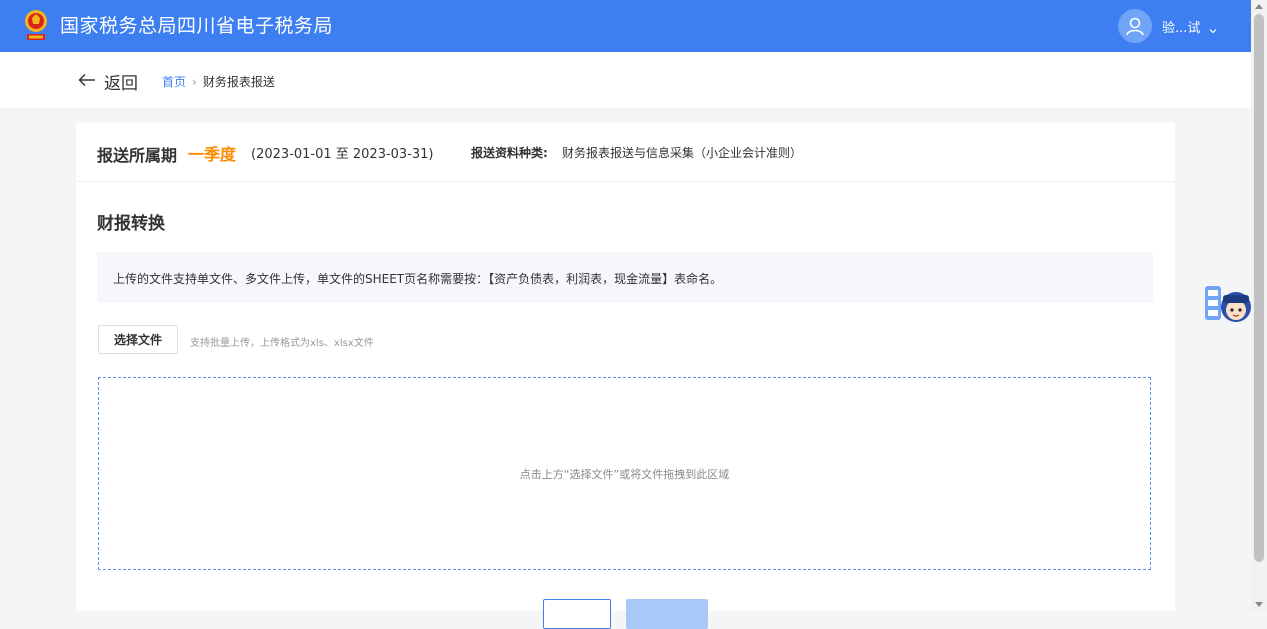 The width and height of the screenshot is (1267, 629). I want to click on period-range: (2023-01-01 至 2023-03-31), so click(342, 154).